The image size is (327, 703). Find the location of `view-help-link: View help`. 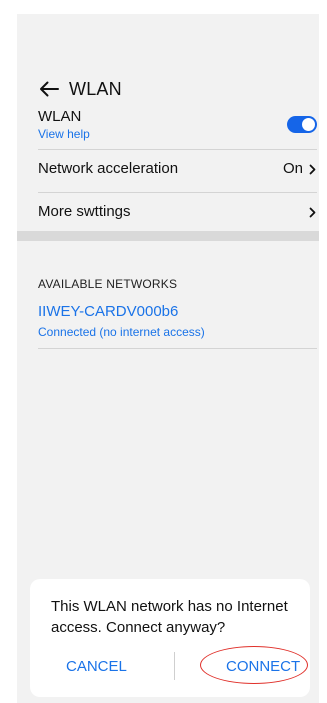

view-help-link: View help is located at coordinates (177, 134).